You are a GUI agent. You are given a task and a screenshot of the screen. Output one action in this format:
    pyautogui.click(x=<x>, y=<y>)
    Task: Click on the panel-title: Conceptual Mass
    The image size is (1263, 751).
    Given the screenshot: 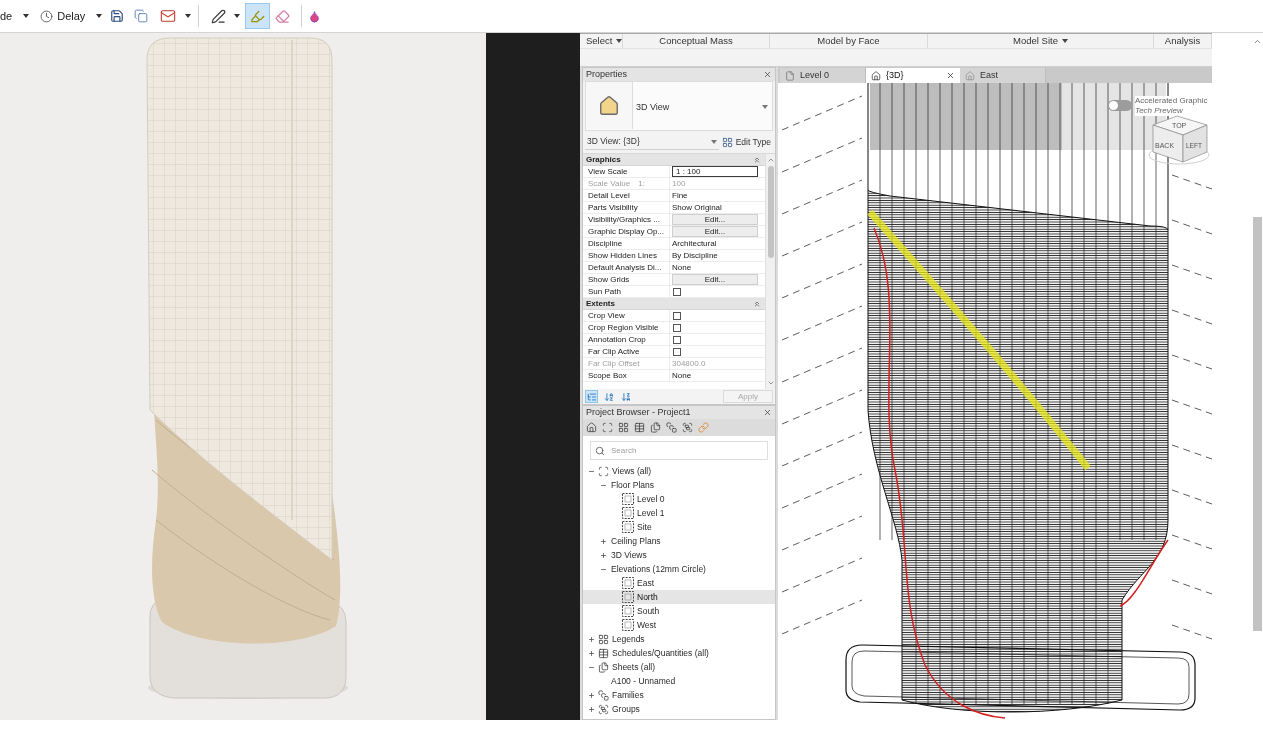 What is the action you would take?
    pyautogui.click(x=696, y=40)
    